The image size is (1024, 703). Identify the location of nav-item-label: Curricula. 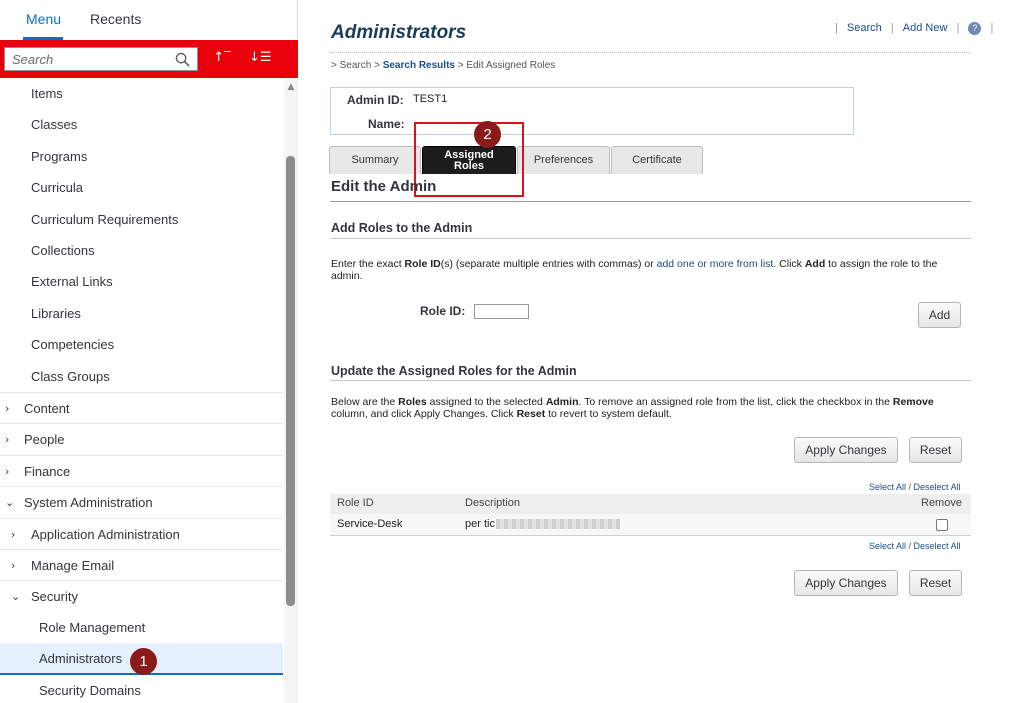
(57, 188).